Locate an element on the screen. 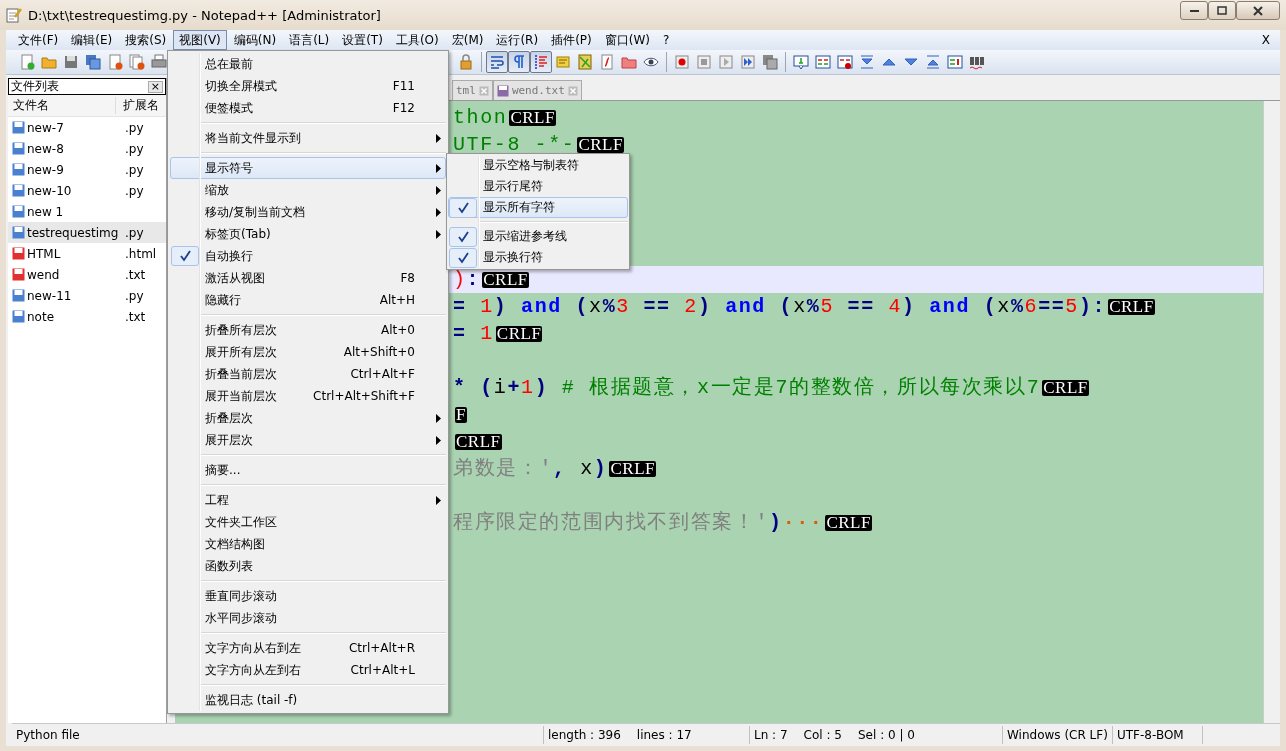 The image size is (1286, 751). code-text: 4 is located at coordinates (895, 306).